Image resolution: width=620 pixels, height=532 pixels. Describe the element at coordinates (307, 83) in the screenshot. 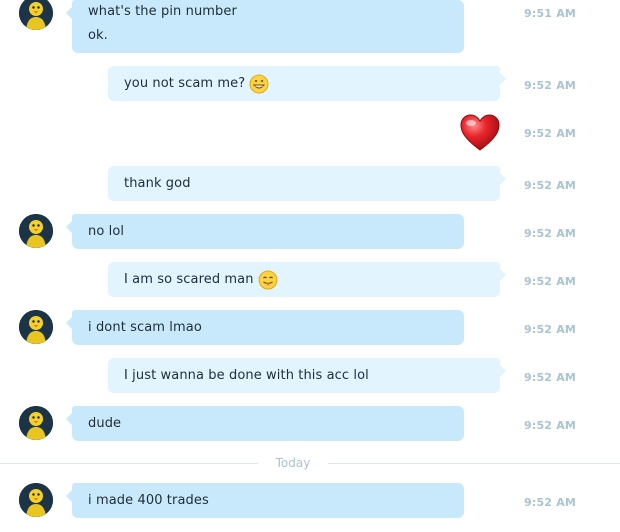

I see `message-bubble-outgoing: you not scam me?` at that location.